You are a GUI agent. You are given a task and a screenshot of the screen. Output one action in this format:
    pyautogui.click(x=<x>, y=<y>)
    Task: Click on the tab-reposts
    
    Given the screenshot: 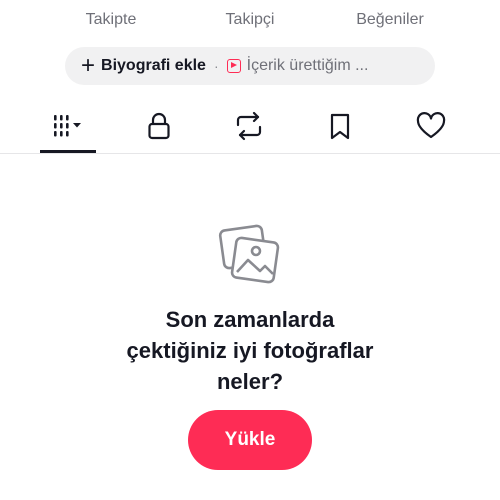 What is the action you would take?
    pyautogui.click(x=249, y=126)
    